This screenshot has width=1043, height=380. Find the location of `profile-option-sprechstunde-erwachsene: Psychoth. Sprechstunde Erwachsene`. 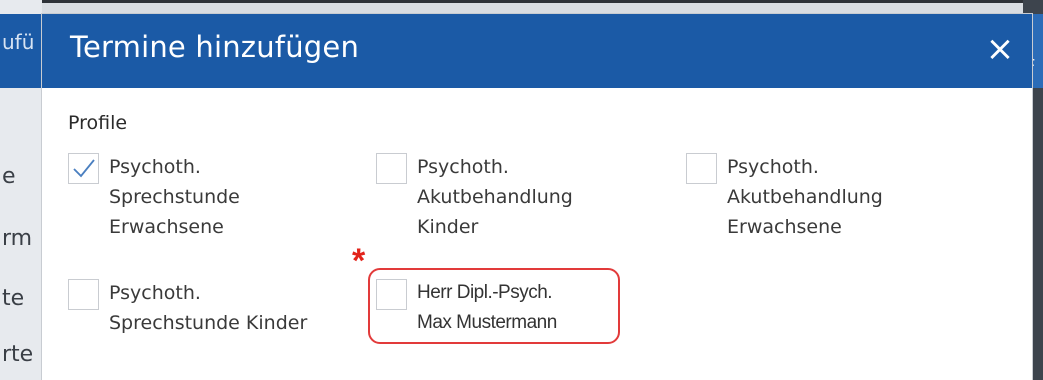

profile-option-sprechstunde-erwachsene: Psychoth. Sprechstunde Erwachsene is located at coordinates (193, 197).